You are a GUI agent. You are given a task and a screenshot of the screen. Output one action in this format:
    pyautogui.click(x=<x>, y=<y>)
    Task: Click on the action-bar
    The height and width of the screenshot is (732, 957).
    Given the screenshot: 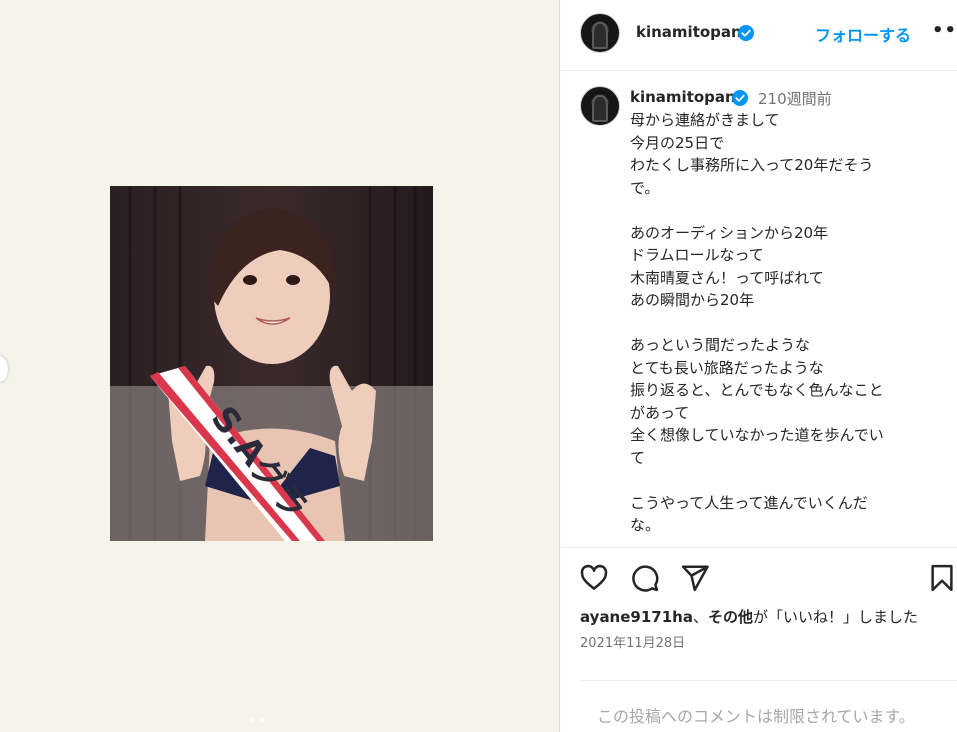 What is the action you would take?
    pyautogui.click(x=758, y=580)
    